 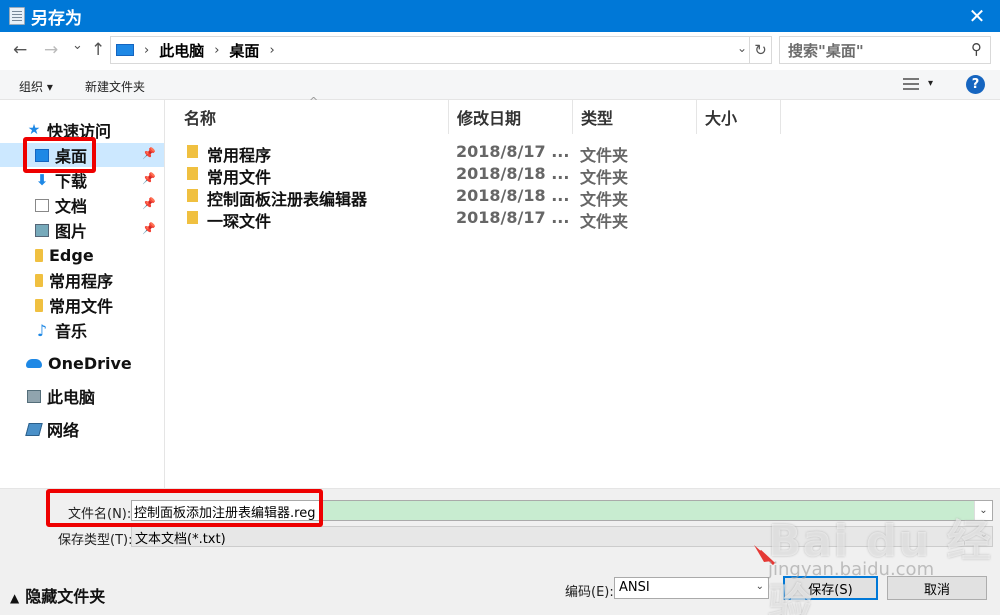 I want to click on column-header-size: 大小, so click(x=739, y=117).